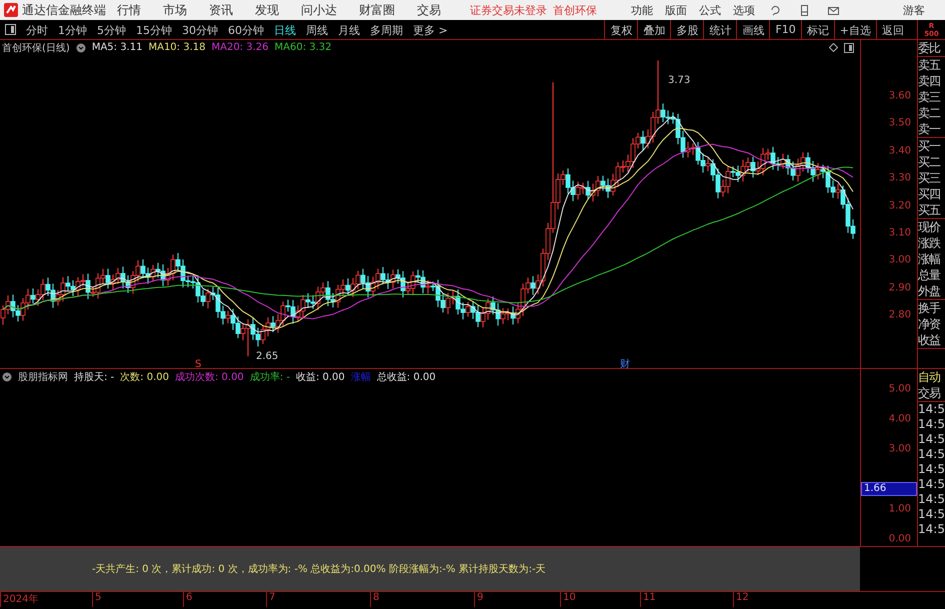 This screenshot has width=945, height=609. Describe the element at coordinates (930, 227) in the screenshot. I see `quote-label: 现价` at that location.